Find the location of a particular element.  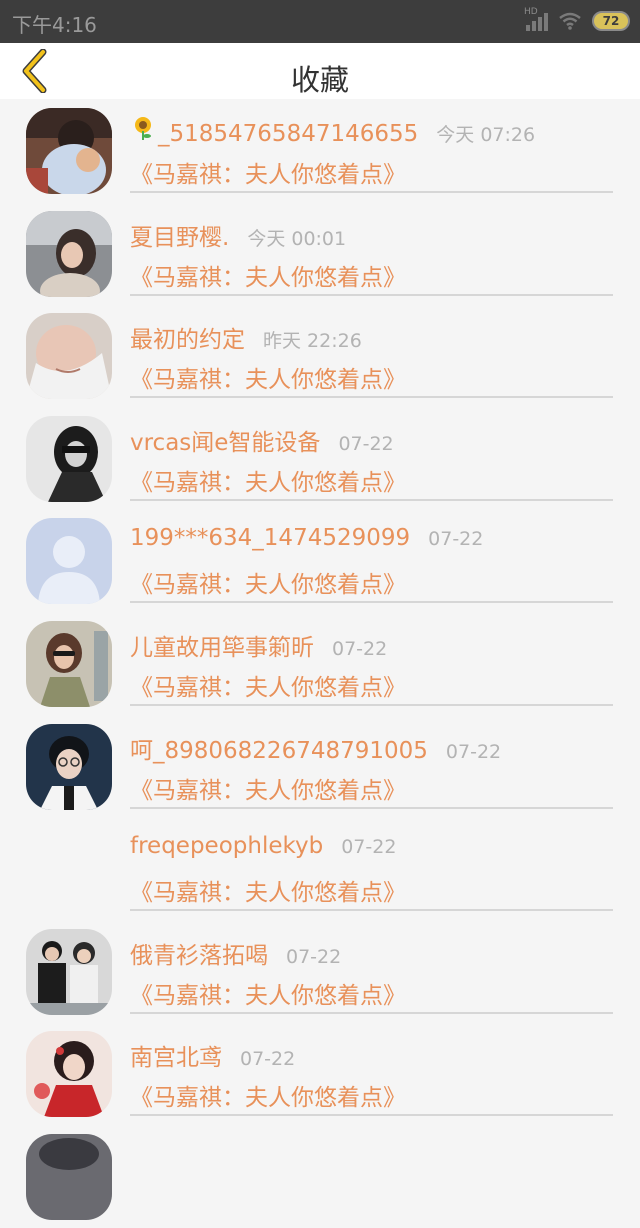

page-title: 收藏 is located at coordinates (319, 80).